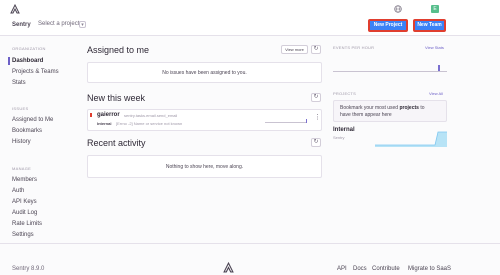 The width and height of the screenshot is (500, 275). I want to click on project-sparkline, so click(411, 139).